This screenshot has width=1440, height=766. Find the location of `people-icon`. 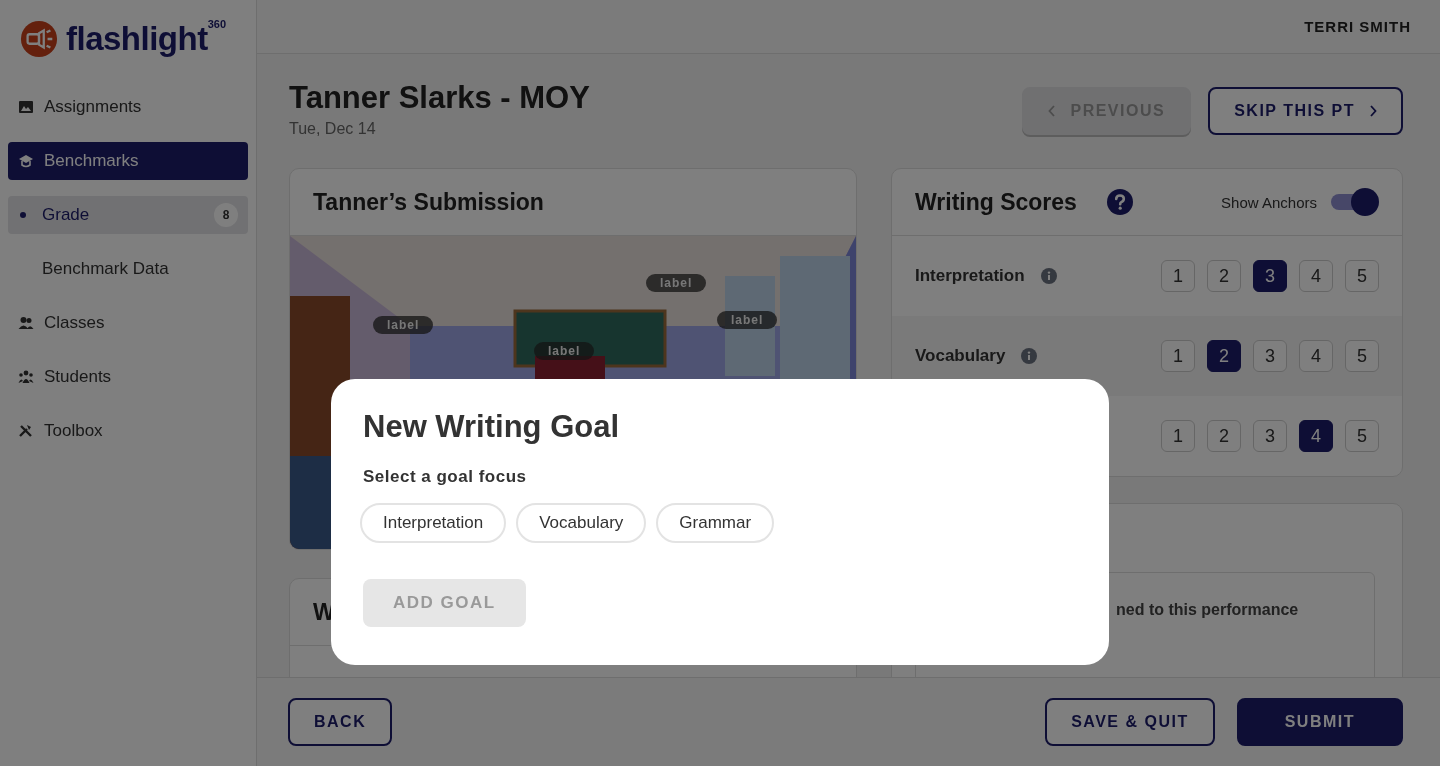

people-icon is located at coordinates (26, 323).